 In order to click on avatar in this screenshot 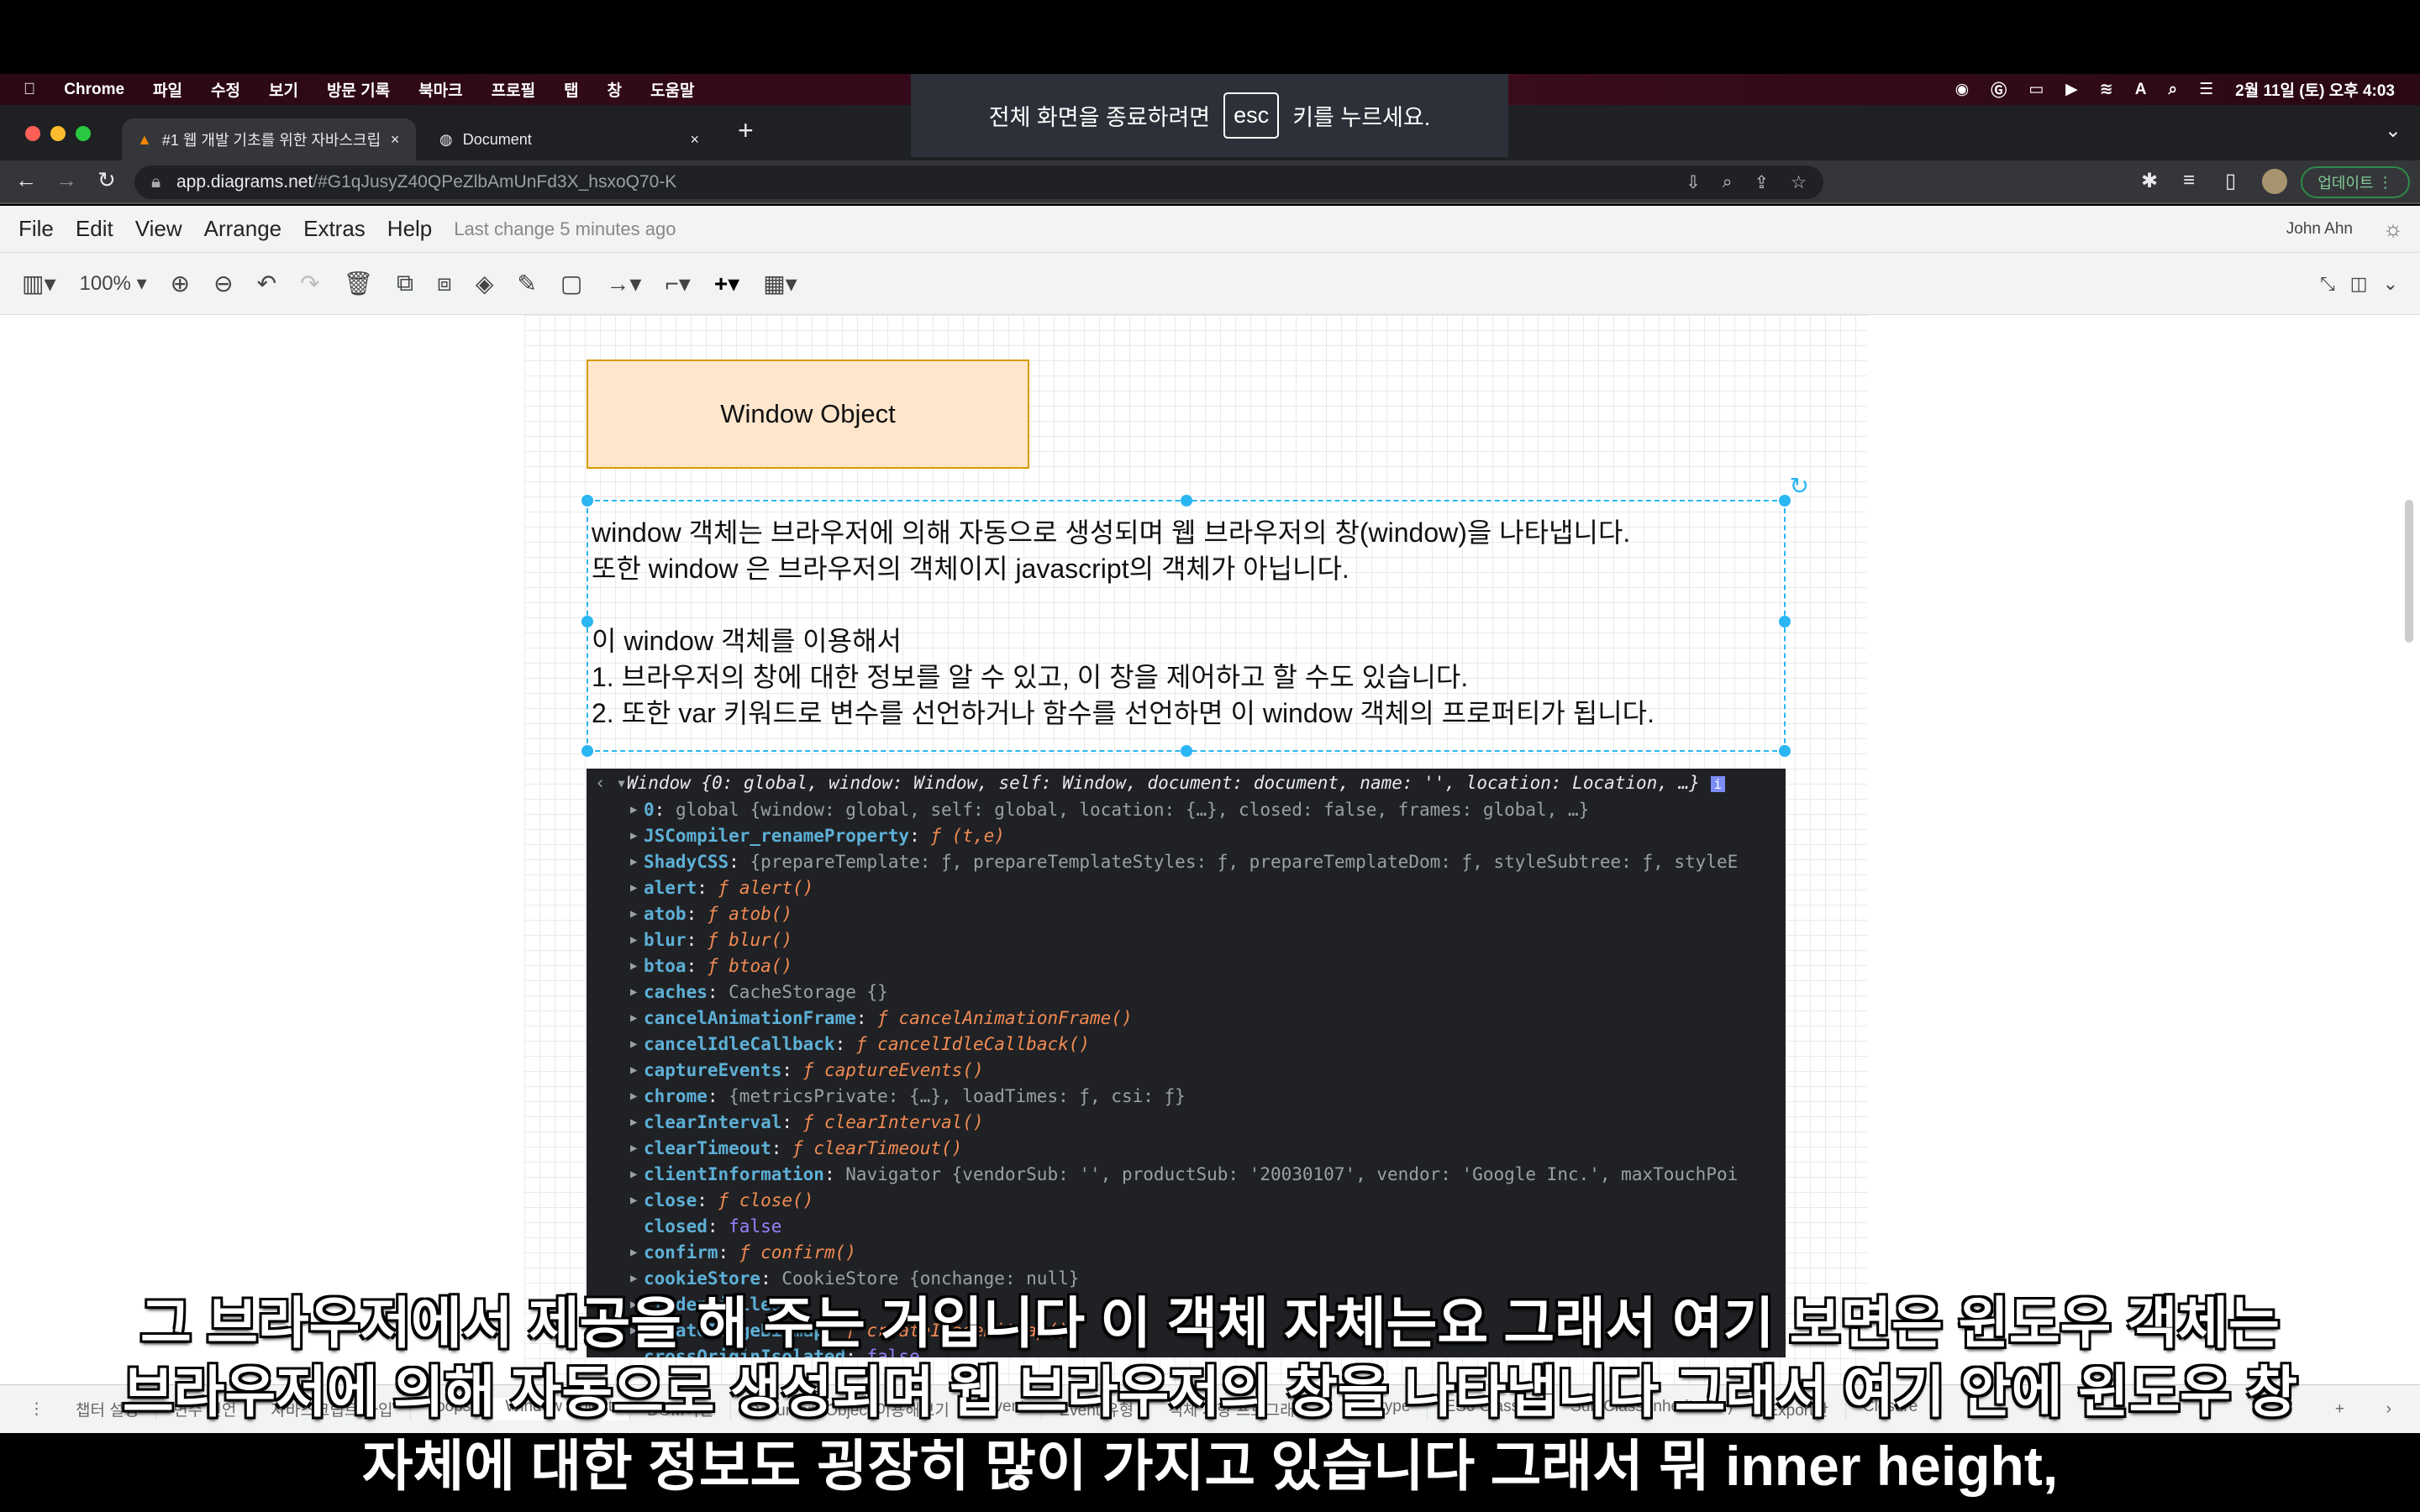, I will do `click(2274, 181)`.